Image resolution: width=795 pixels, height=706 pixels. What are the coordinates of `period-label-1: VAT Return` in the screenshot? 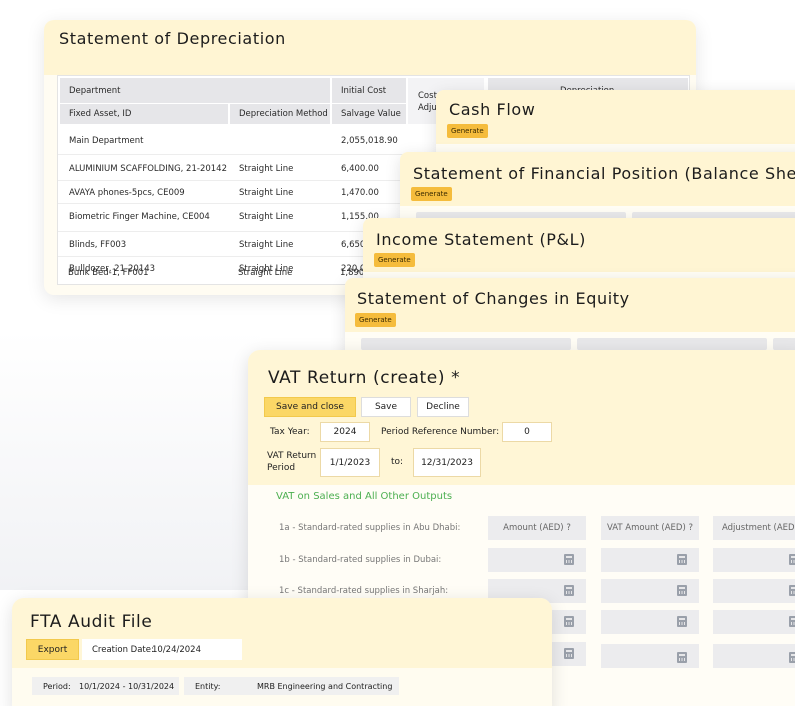 It's located at (292, 456).